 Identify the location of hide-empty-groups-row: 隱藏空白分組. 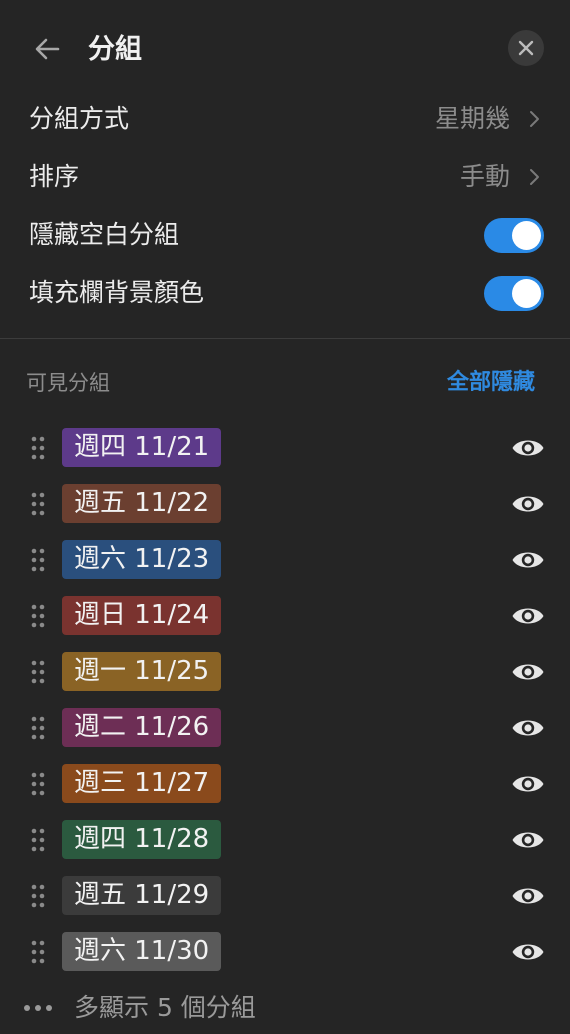
(285, 235).